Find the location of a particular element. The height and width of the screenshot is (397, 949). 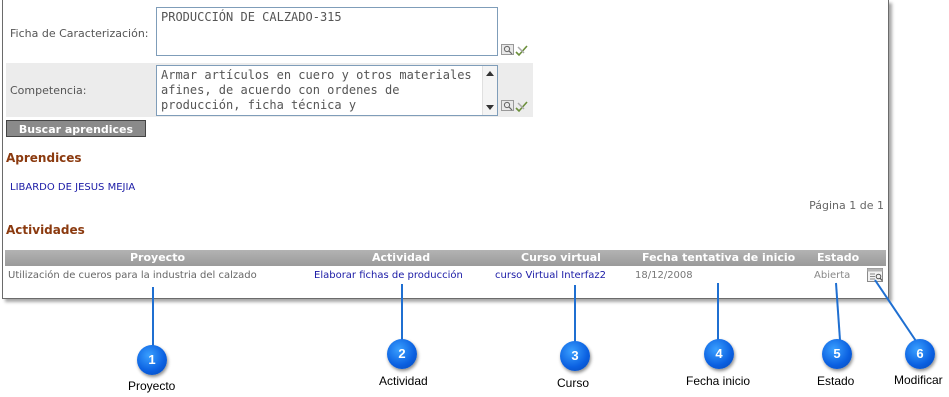

ficha-label: Ficha de Caracterización: is located at coordinates (79, 33).